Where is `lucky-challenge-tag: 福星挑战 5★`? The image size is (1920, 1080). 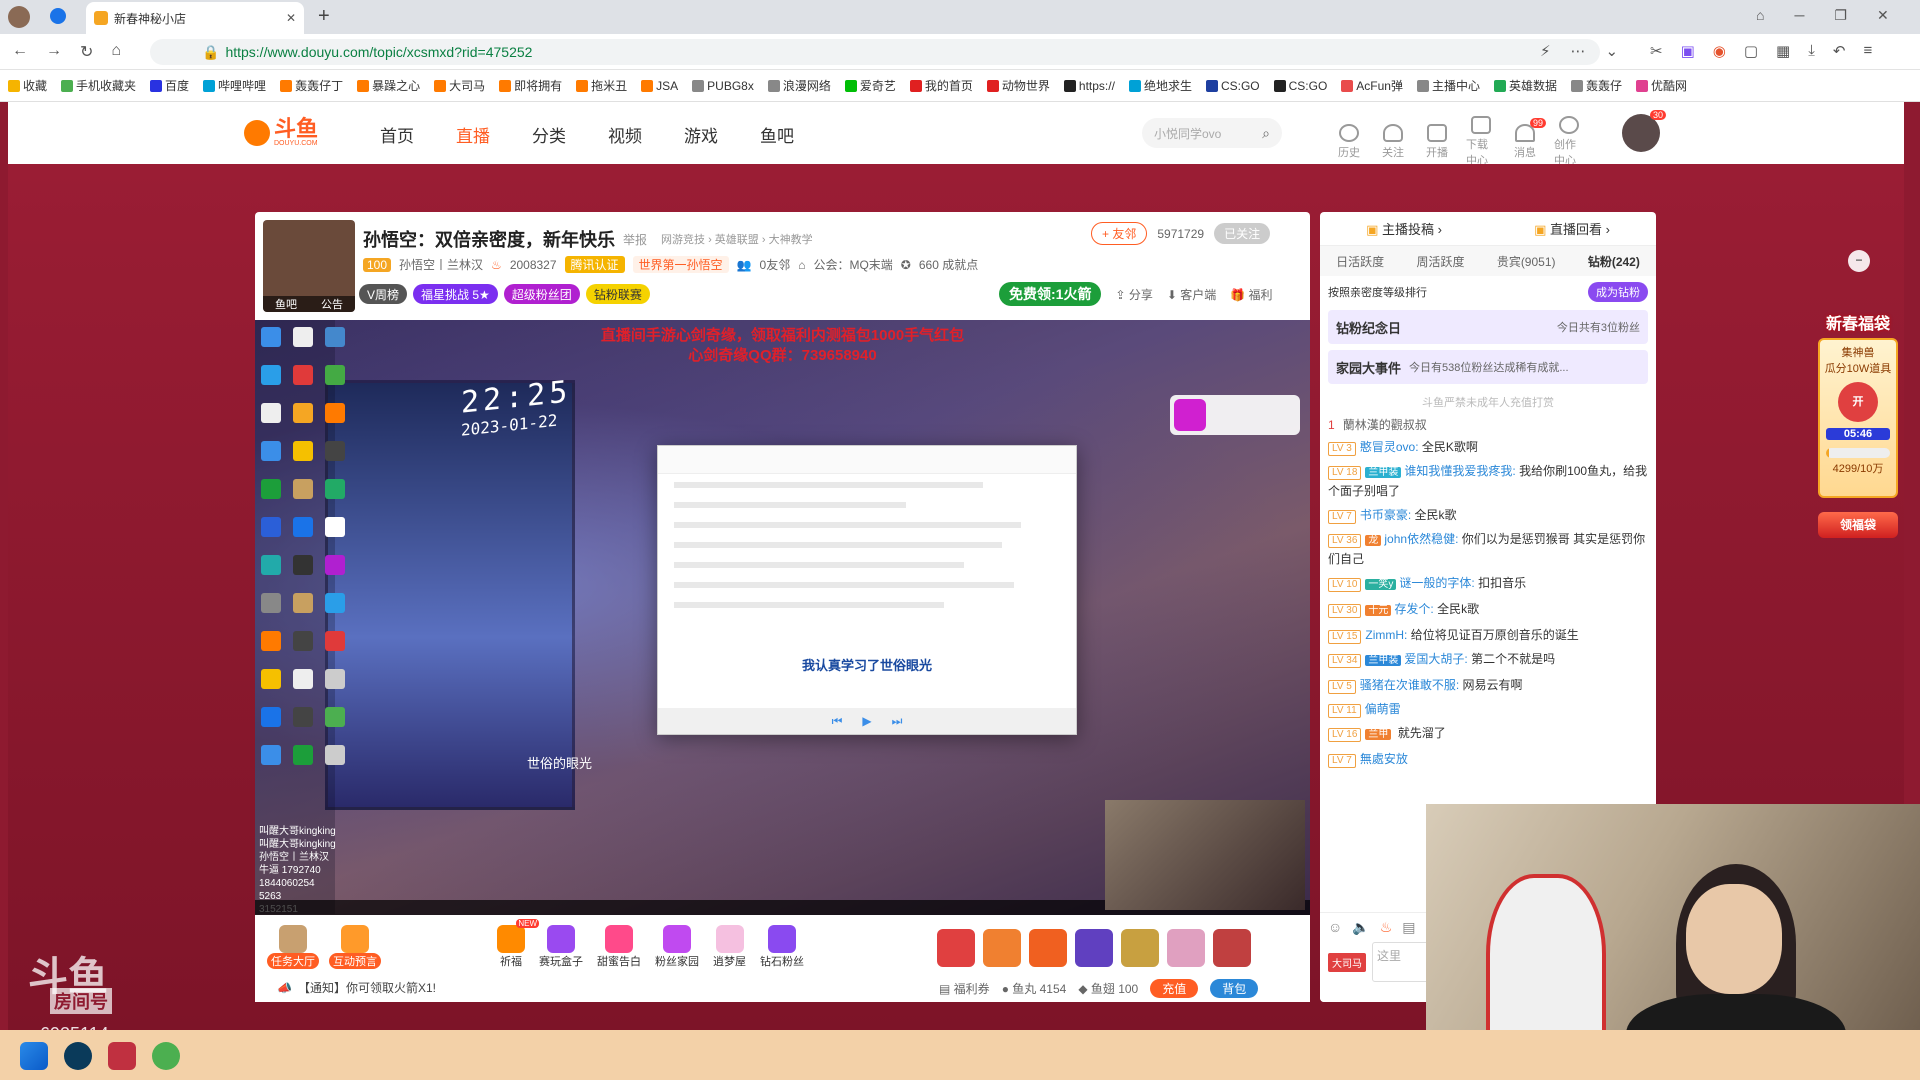
lucky-challenge-tag: 福星挑战 5★ is located at coordinates (455, 294).